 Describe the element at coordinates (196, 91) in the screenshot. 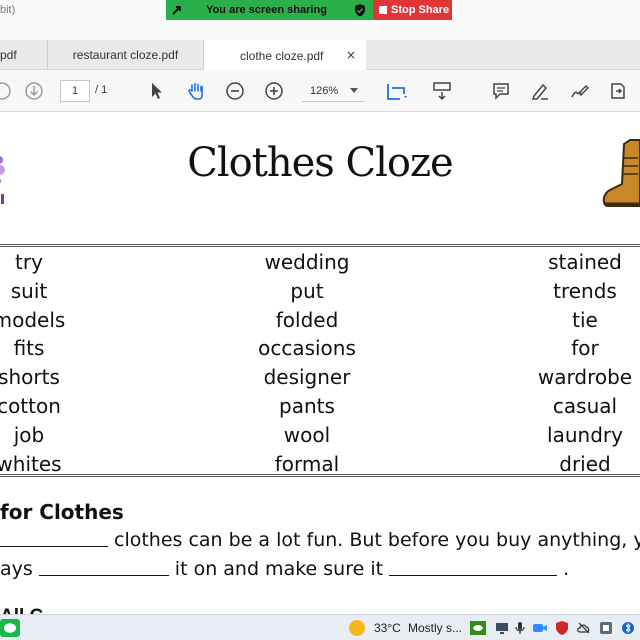

I see `hand-tool-icon` at that location.